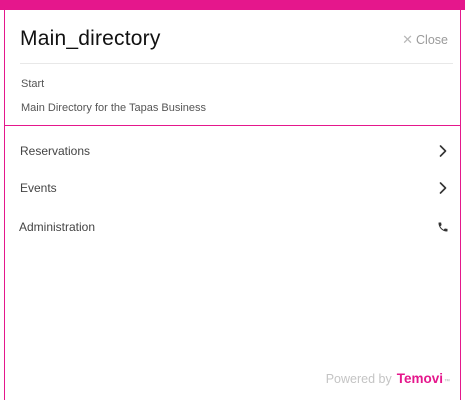  Describe the element at coordinates (232, 188) in the screenshot. I see `menu-item-events: Events` at that location.